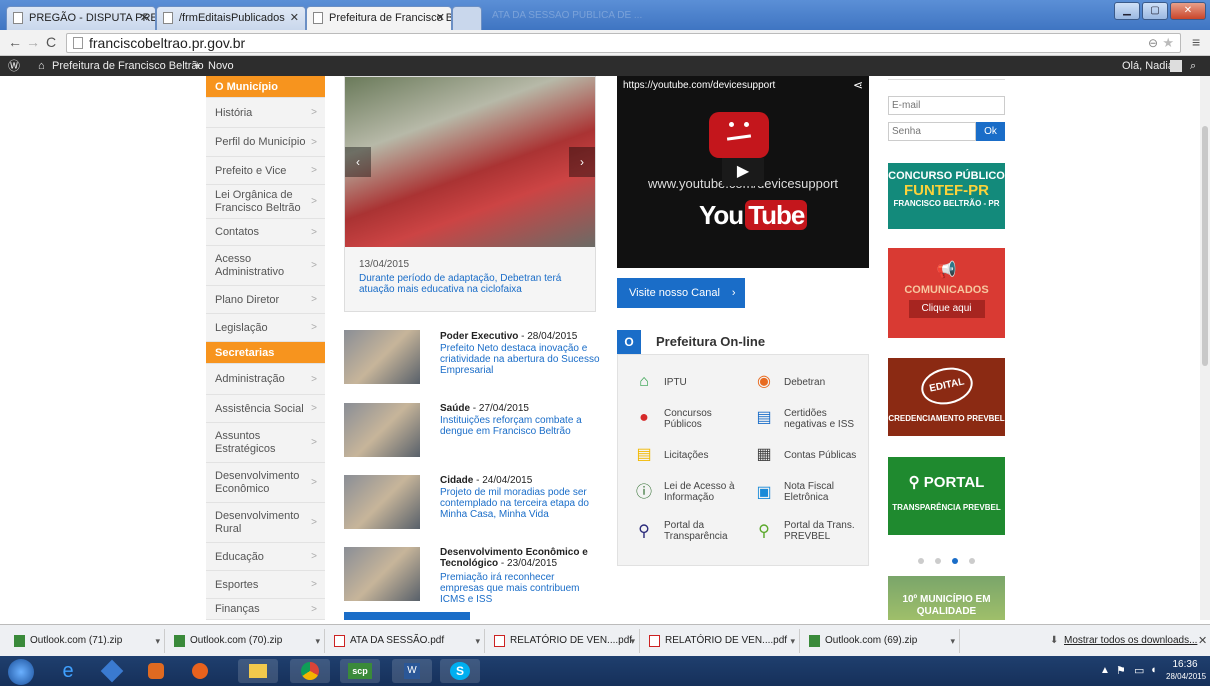 This screenshot has width=1210, height=686. I want to click on sidebar-item-financas: Finanças >, so click(265, 609).